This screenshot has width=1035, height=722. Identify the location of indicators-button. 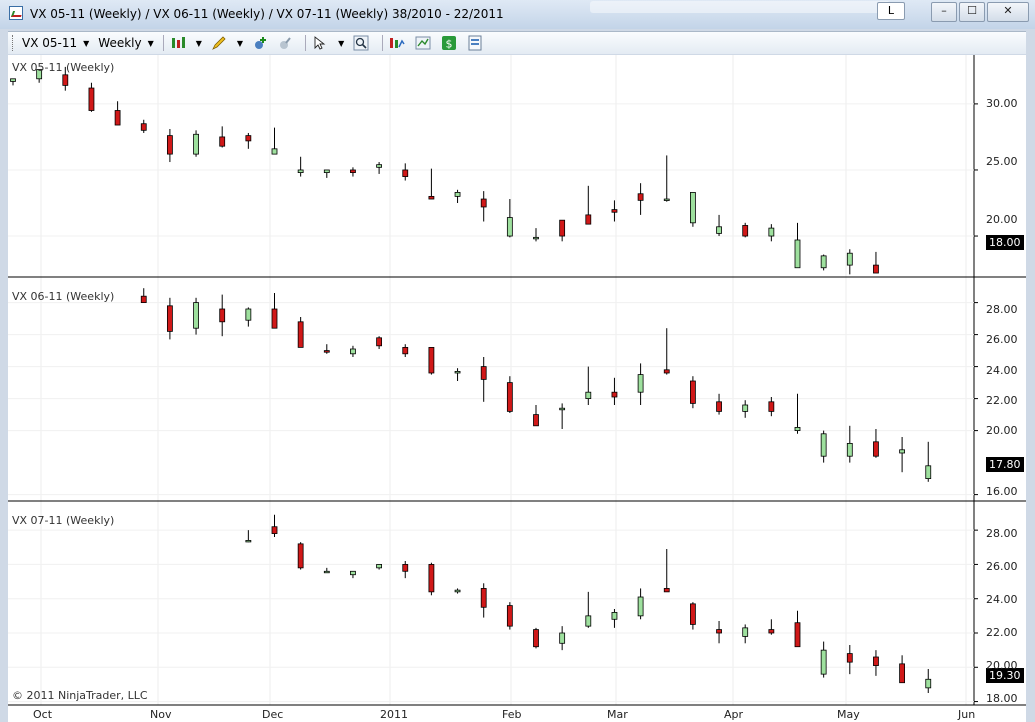
(399, 43).